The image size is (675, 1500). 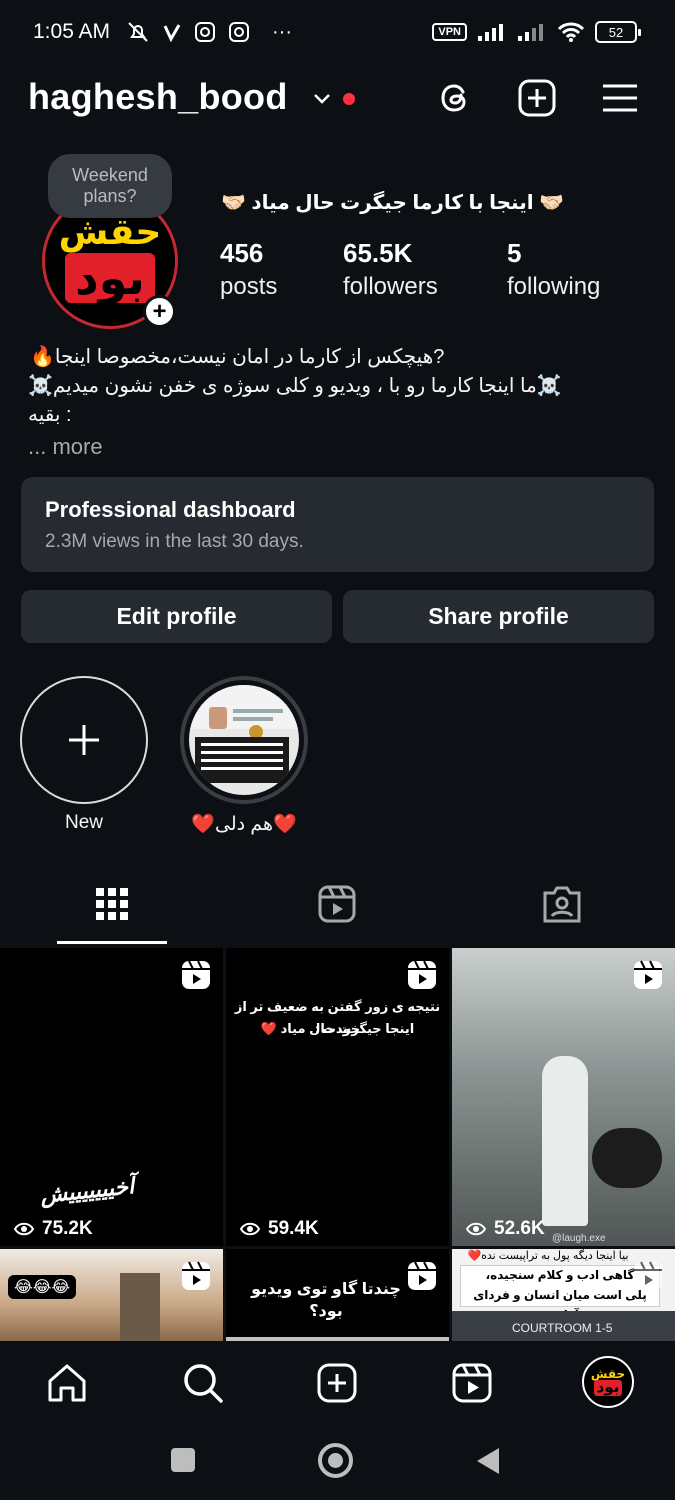 What do you see at coordinates (42, 1287) in the screenshot?
I see `post-overlay-text: 😂😂😂` at bounding box center [42, 1287].